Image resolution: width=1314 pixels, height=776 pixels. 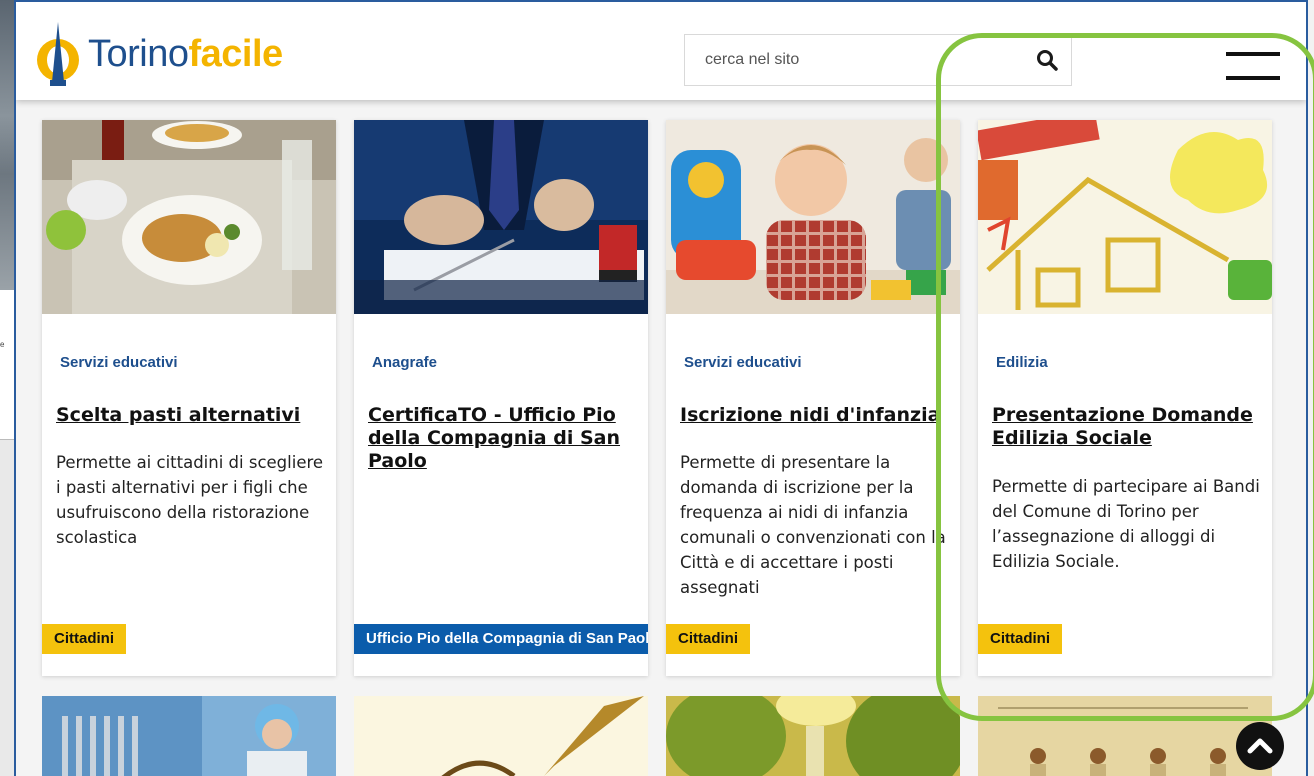 I want to click on site-logo: Torinofacile, so click(x=158, y=54).